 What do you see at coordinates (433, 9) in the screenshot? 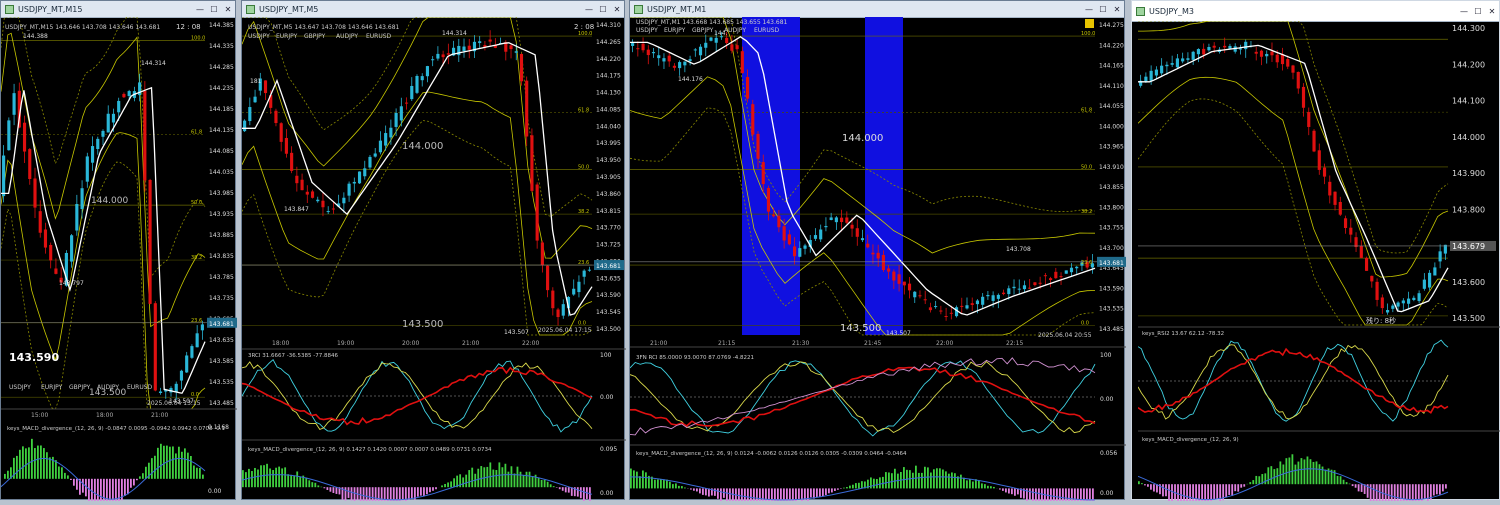
I see `window-titlebar: USDJPY_MT,M5 — ☐ ✕` at bounding box center [433, 9].